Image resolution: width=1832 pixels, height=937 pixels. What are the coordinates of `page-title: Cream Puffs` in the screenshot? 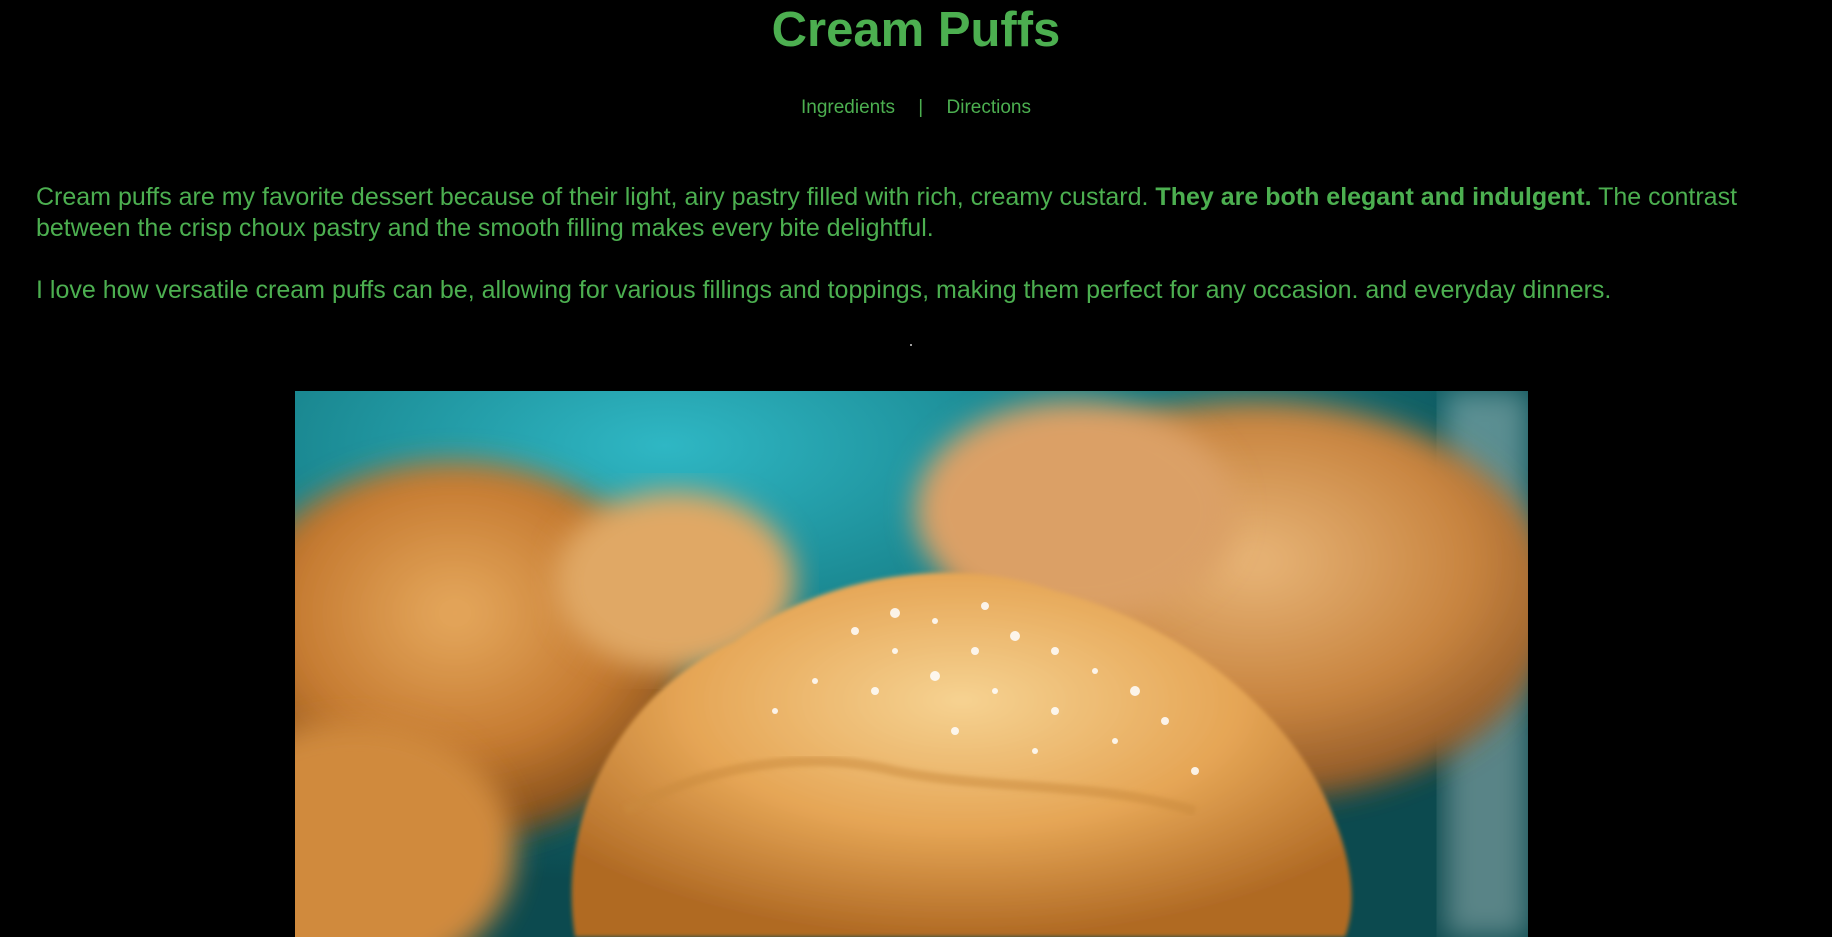 It's located at (916, 30).